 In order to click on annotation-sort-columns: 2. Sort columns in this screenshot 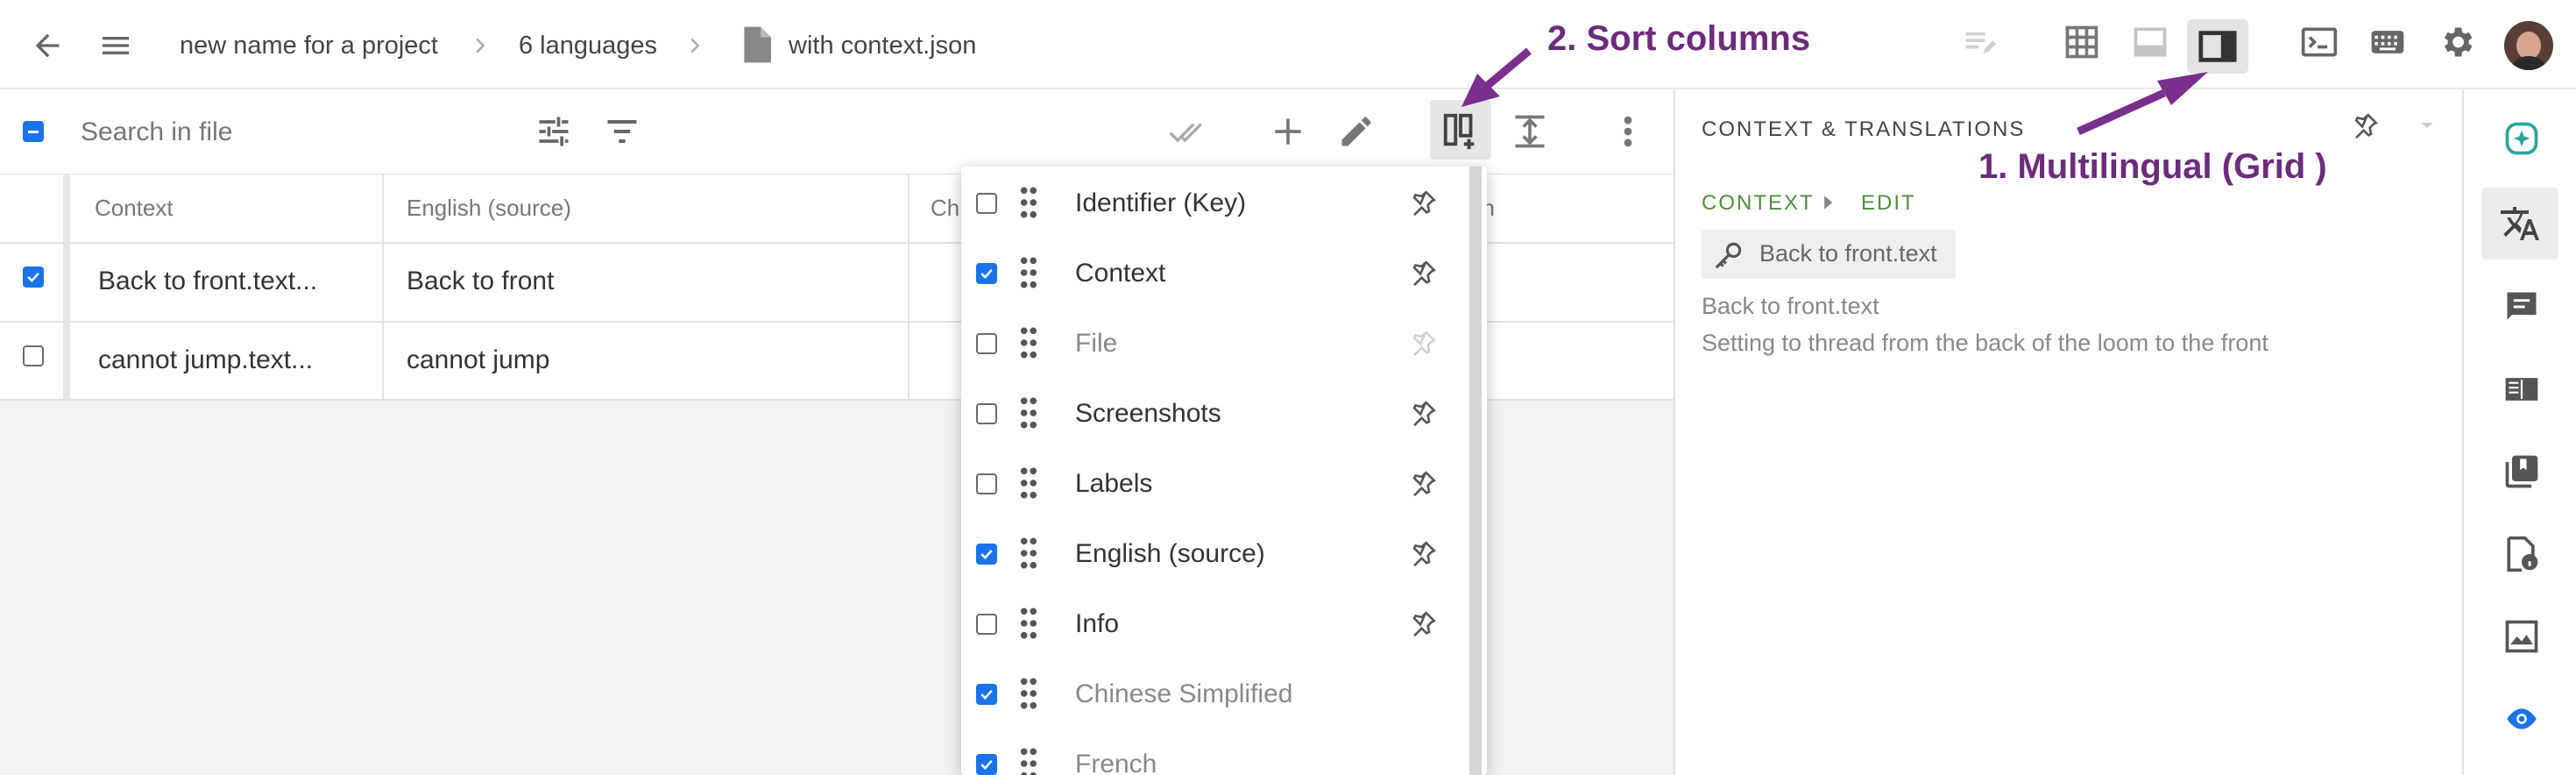, I will do `click(1679, 38)`.